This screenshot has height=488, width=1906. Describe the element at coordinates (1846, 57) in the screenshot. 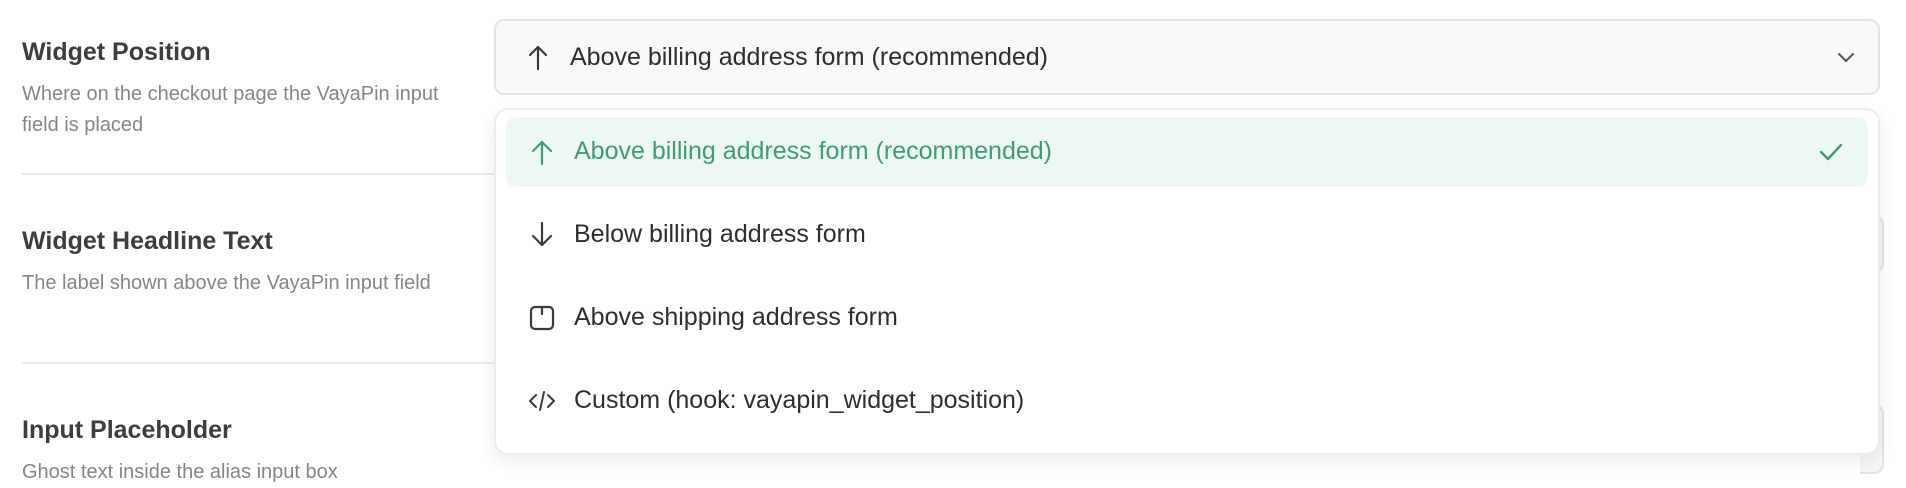

I see `chevron-down-icon` at that location.